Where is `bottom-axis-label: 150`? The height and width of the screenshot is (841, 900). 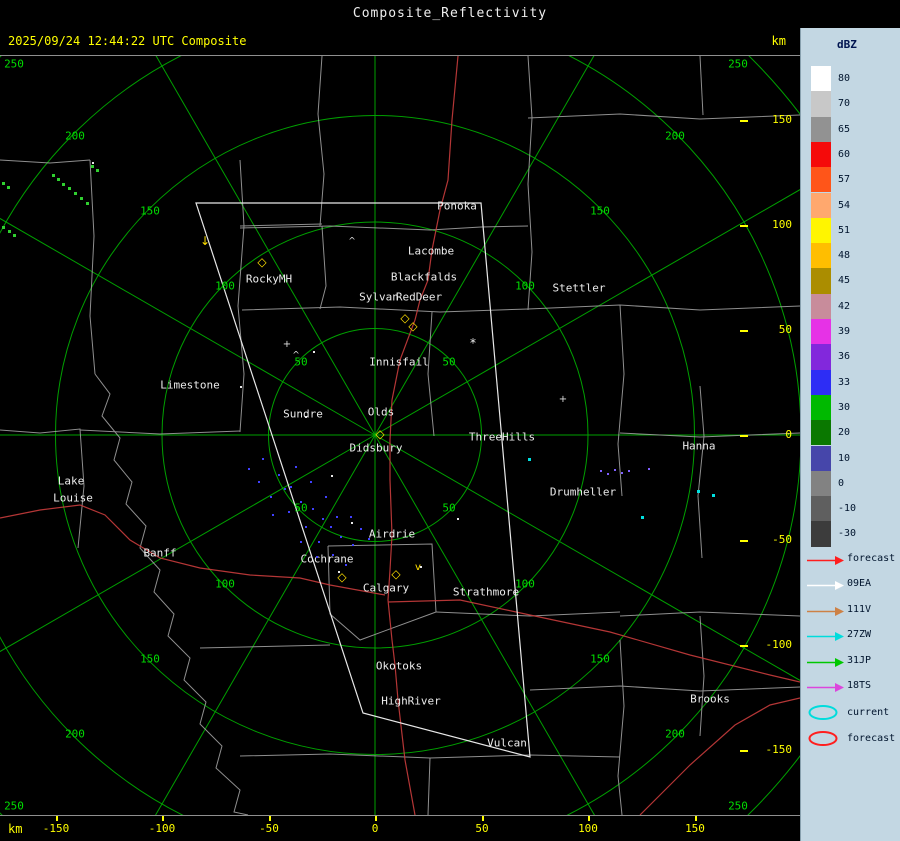
bottom-axis-label: 150 is located at coordinates (695, 828).